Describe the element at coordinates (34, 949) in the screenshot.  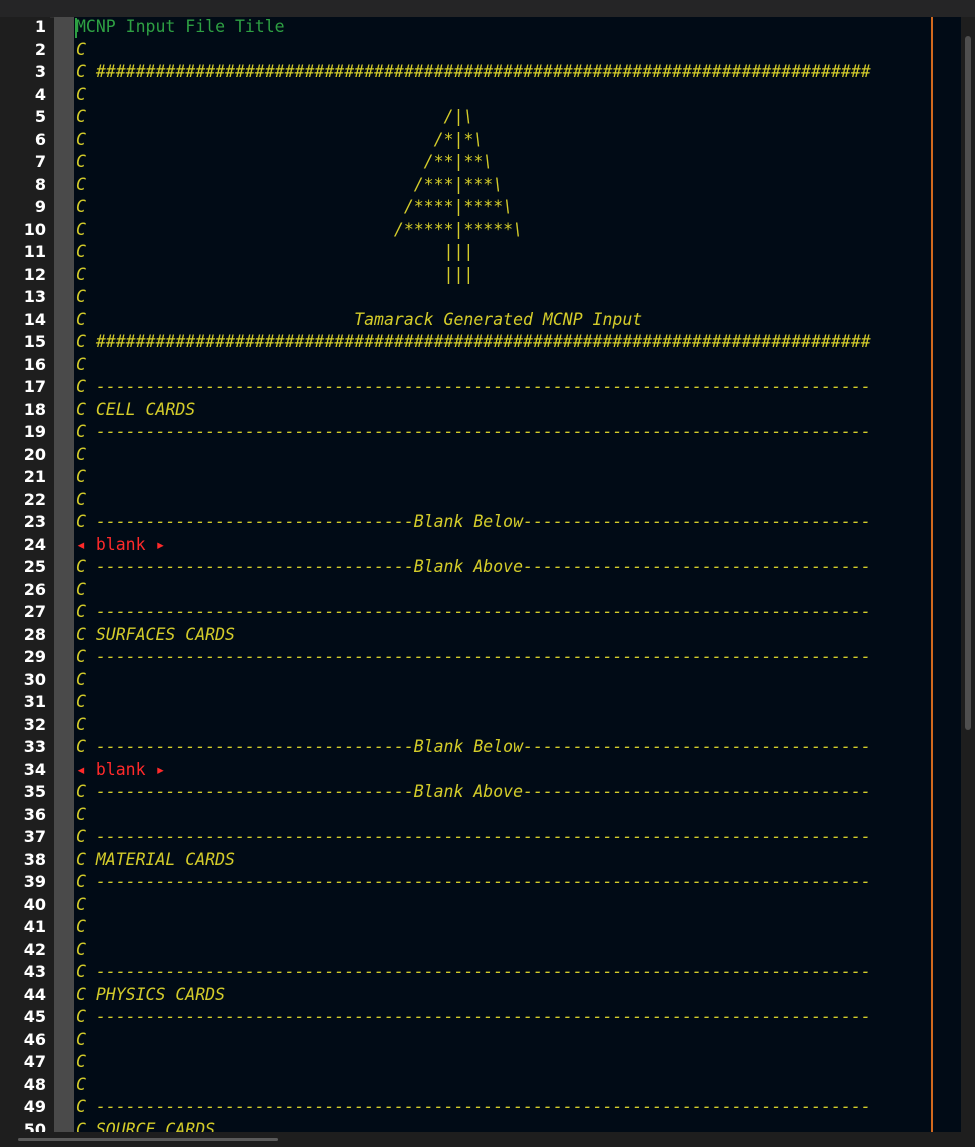
I see `line-number: 42` at that location.